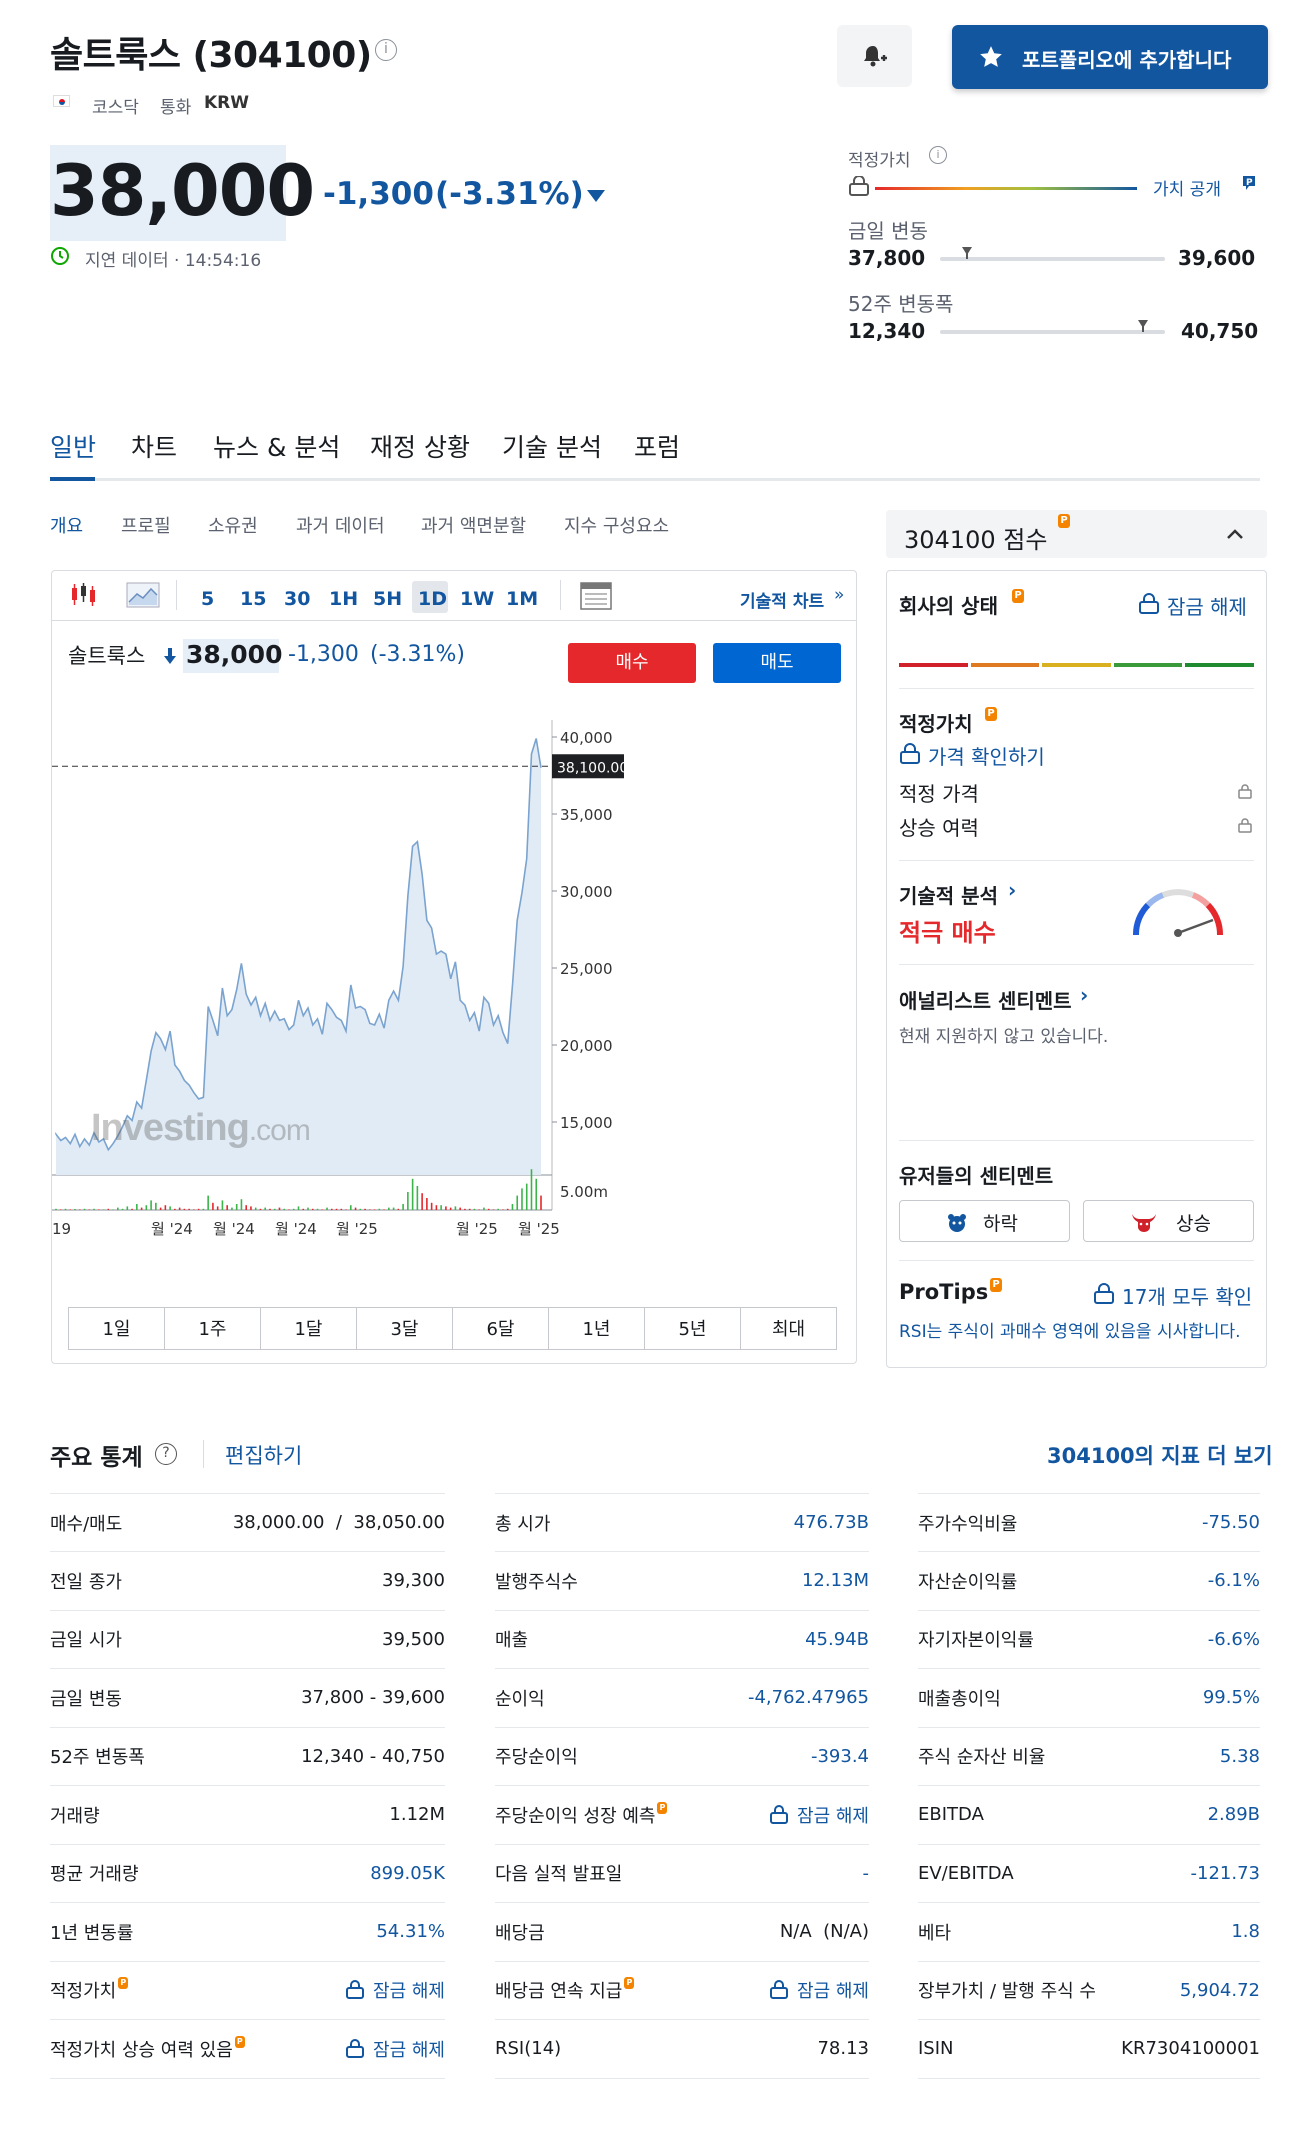  I want to click on protips-text: RSI는 주식이 과매수 영역에 있음을 시사합니다., so click(1076, 1332).